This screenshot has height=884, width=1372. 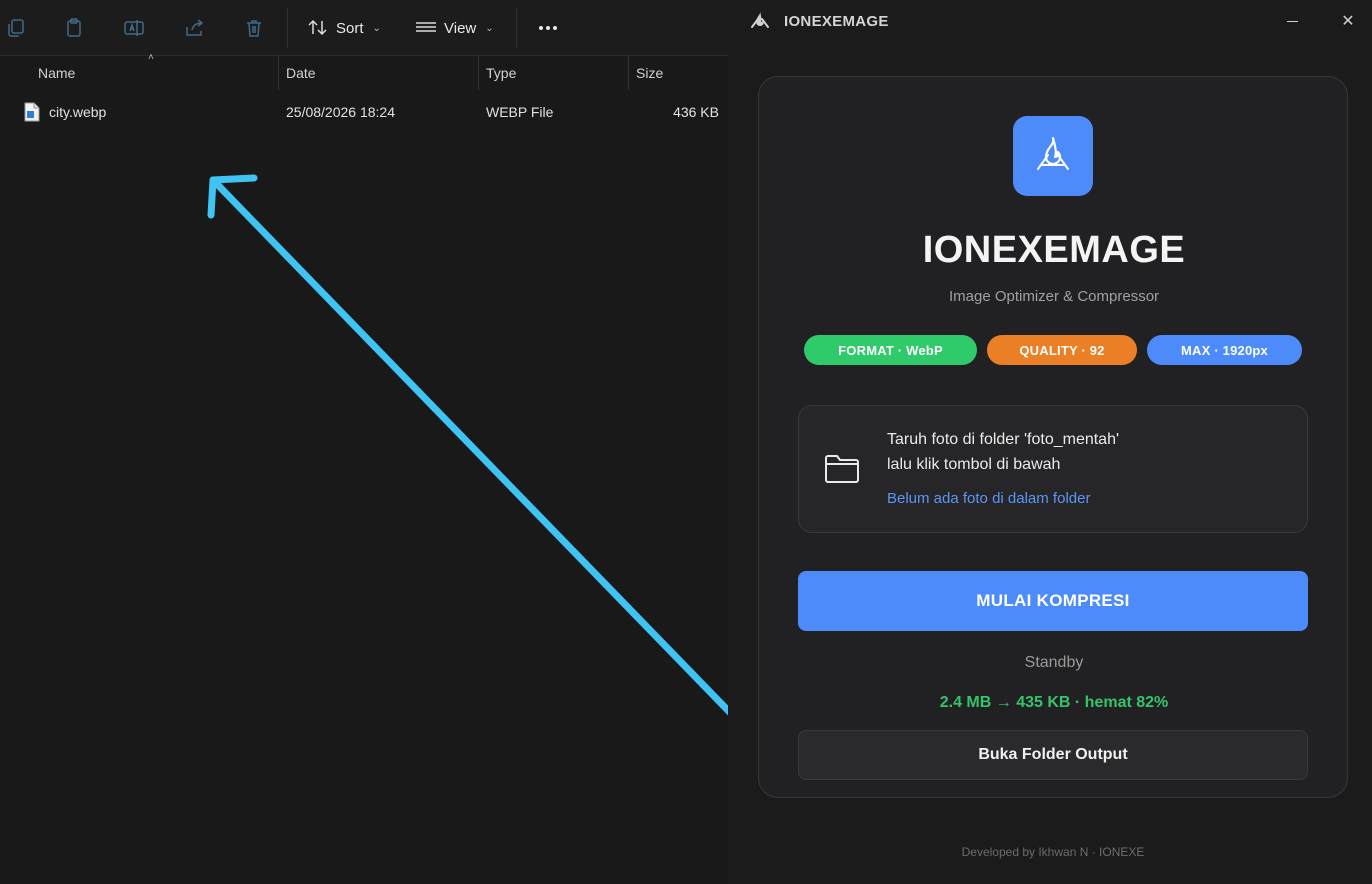 I want to click on title-bar: IONEXEMAGE ✕, so click(x=1050, y=21).